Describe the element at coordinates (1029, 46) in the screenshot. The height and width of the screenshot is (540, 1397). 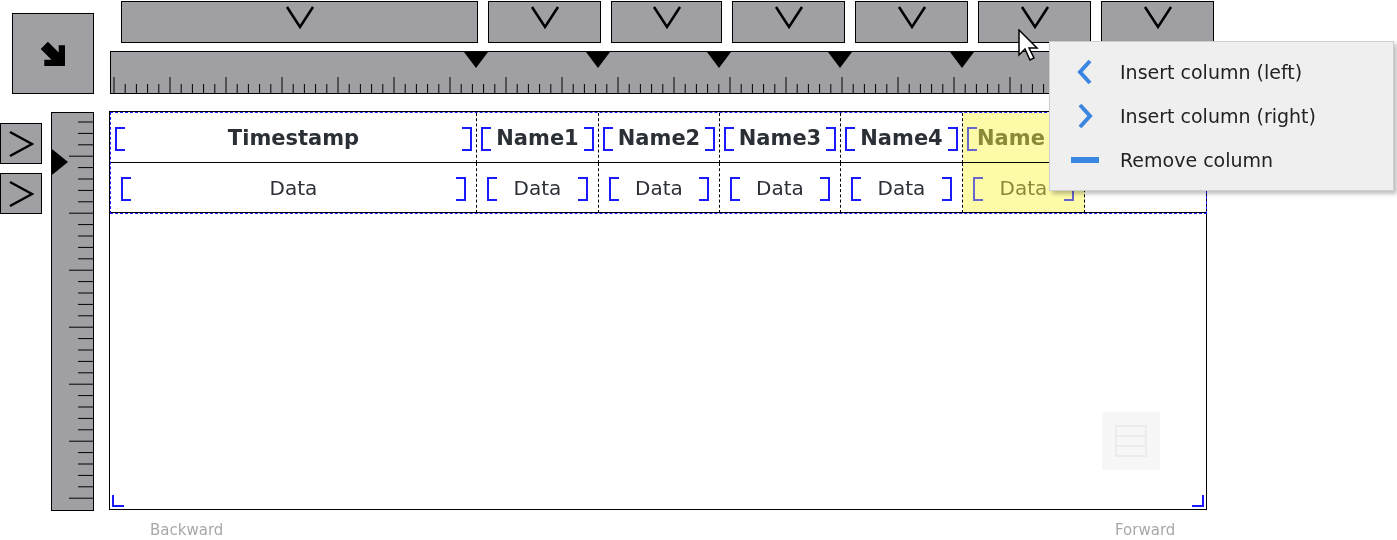
I see `mouse-cursor-icon` at that location.